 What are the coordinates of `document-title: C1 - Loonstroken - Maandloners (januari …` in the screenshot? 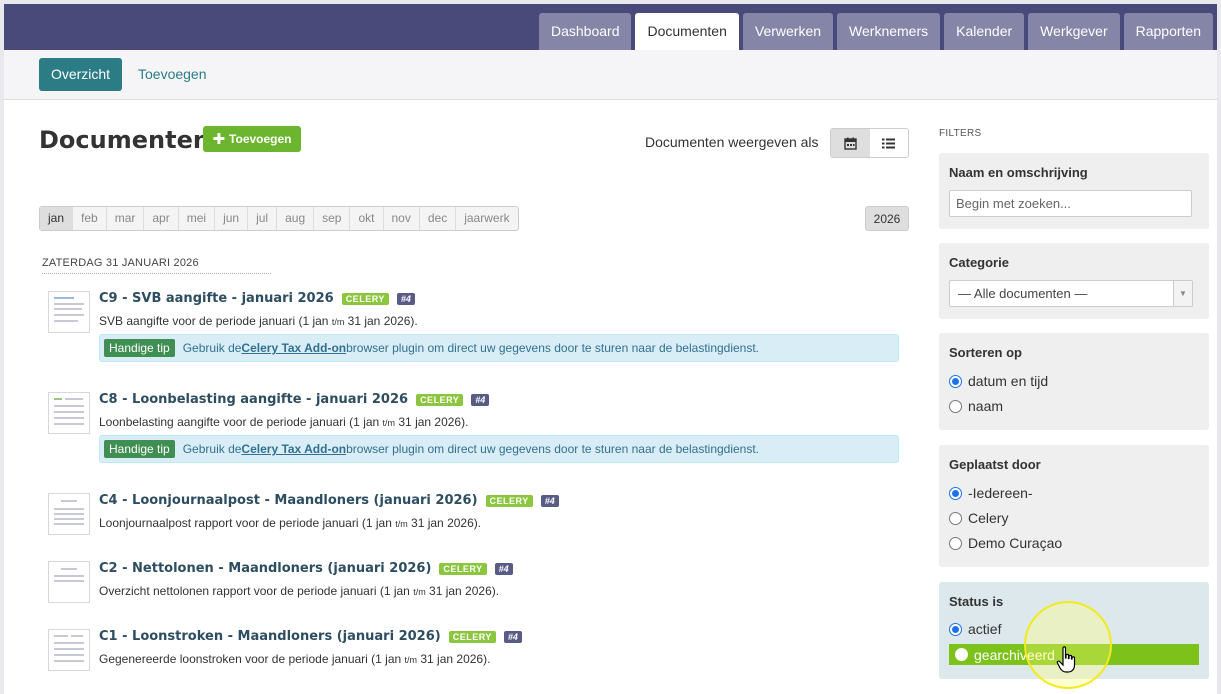 It's located at (270, 636).